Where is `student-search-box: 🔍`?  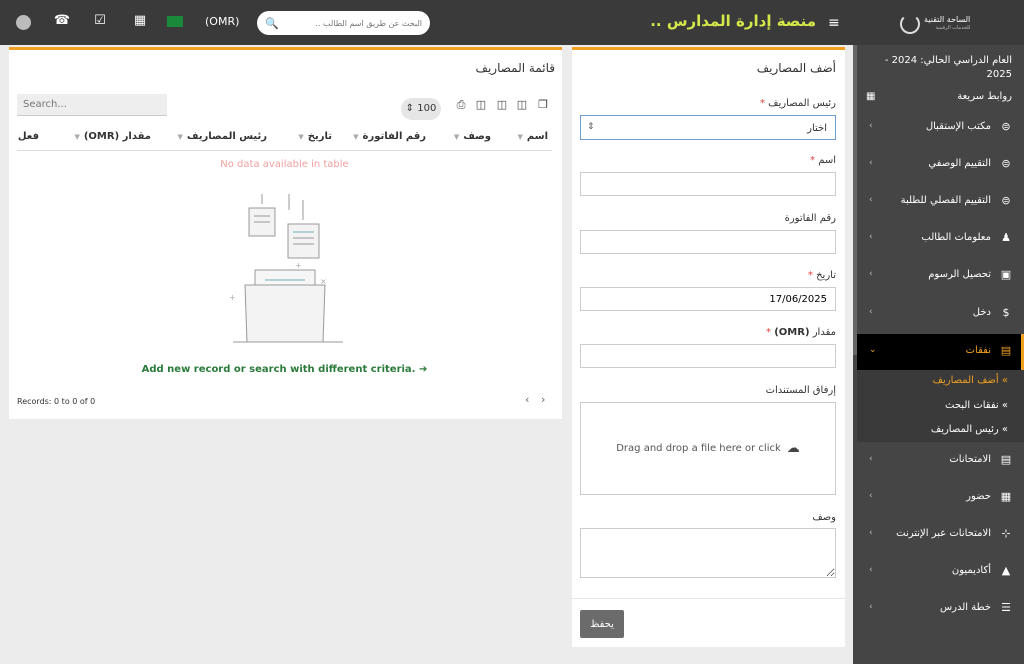
student-search-box: 🔍 is located at coordinates (343, 23).